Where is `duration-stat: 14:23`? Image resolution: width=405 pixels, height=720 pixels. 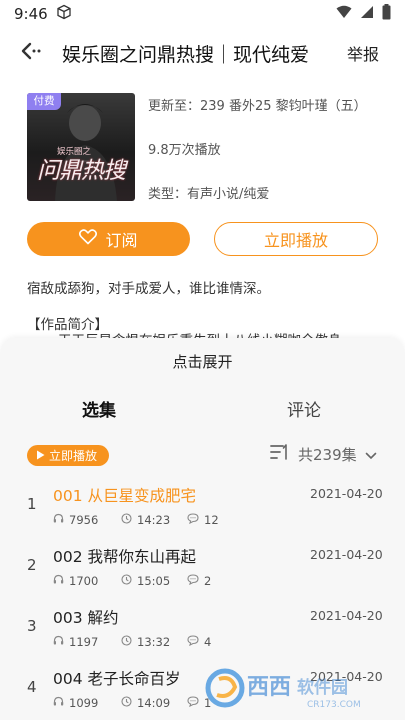 duration-stat: 14:23 is located at coordinates (154, 520).